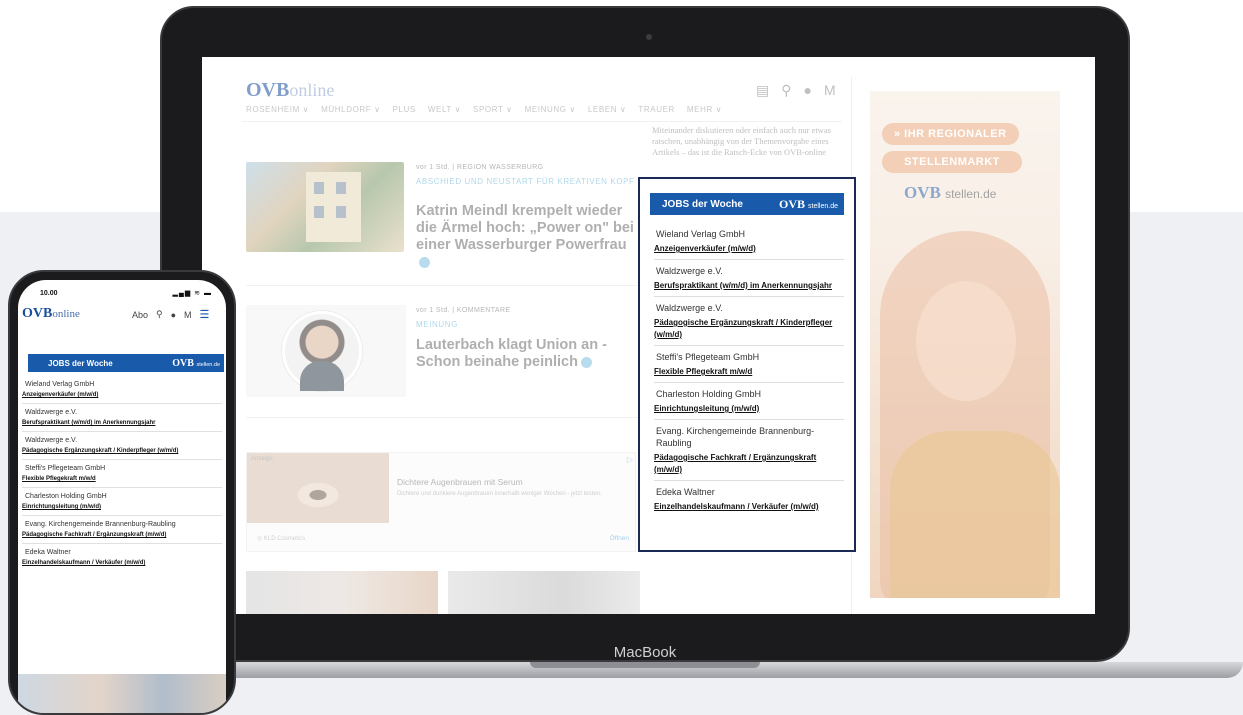 The image size is (1243, 715). What do you see at coordinates (649, 37) in the screenshot?
I see `camera-dot` at bounding box center [649, 37].